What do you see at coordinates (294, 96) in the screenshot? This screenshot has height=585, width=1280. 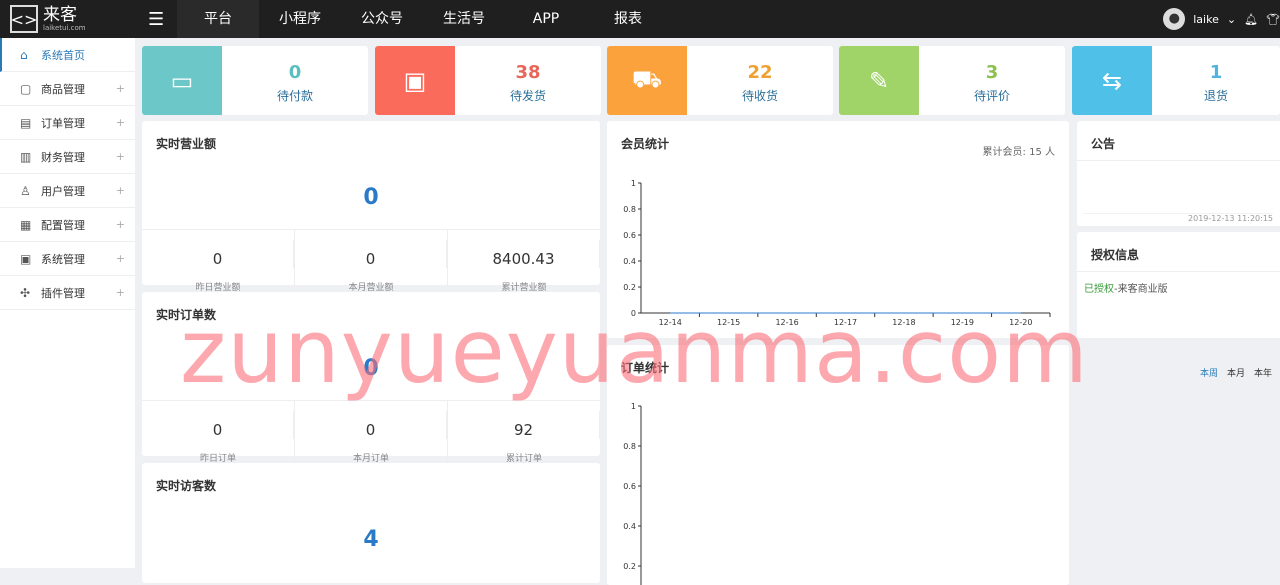 I see `stat-label: 待付款` at bounding box center [294, 96].